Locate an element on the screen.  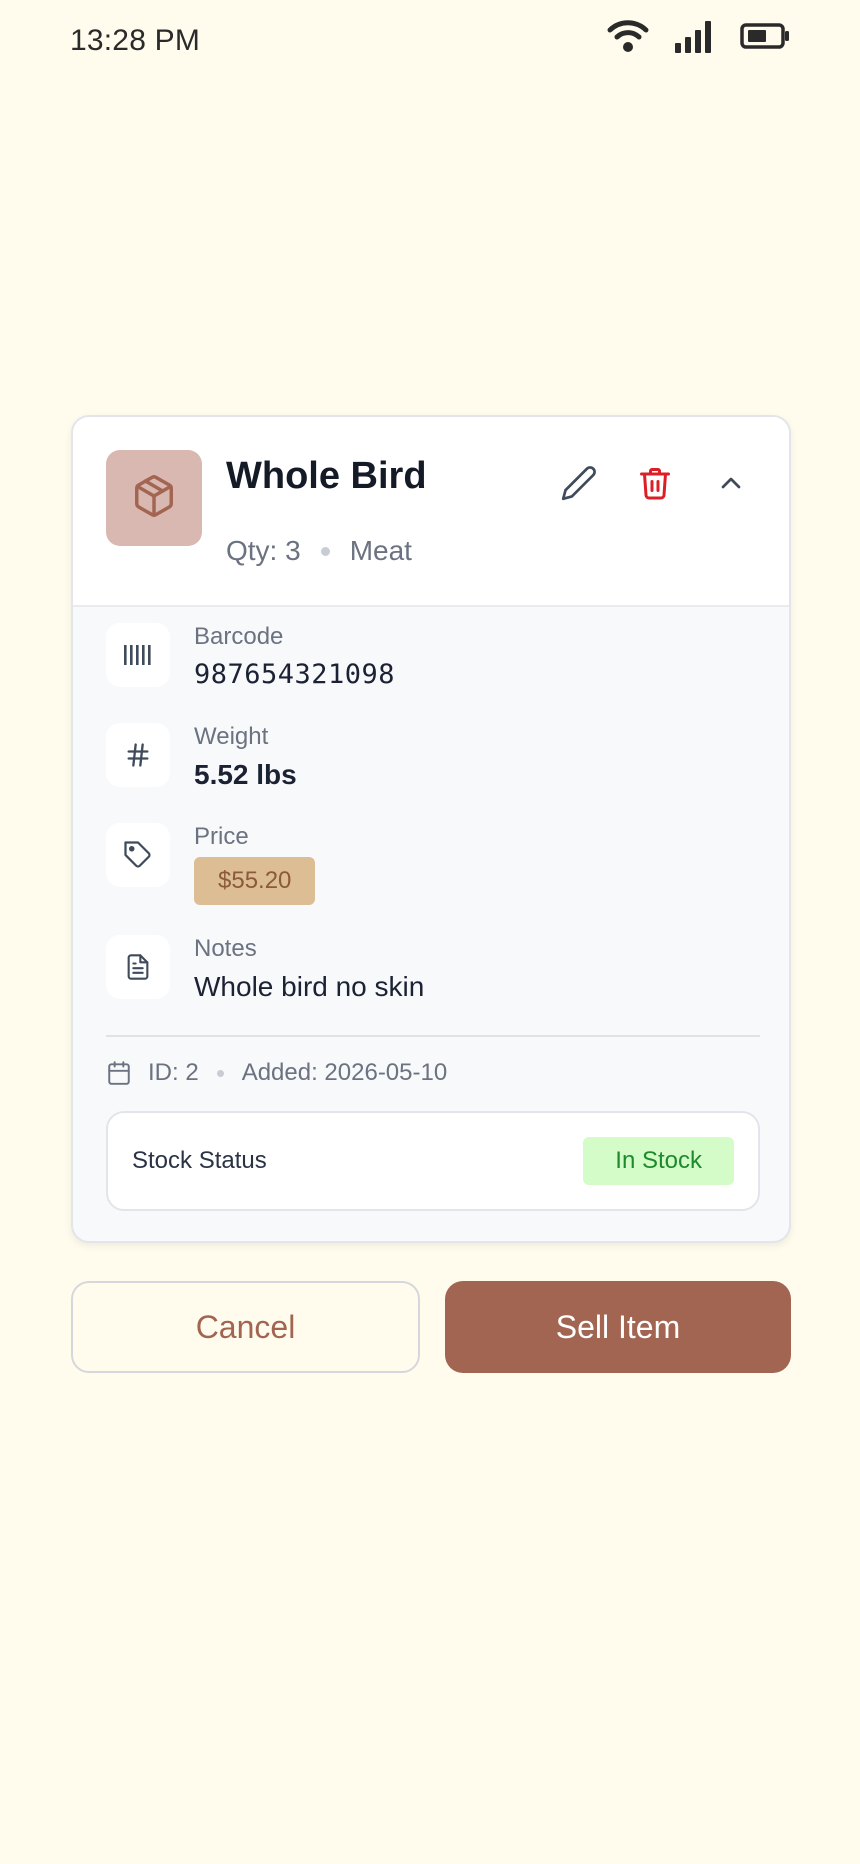
item-title: Whole Bird is located at coordinates (326, 476).